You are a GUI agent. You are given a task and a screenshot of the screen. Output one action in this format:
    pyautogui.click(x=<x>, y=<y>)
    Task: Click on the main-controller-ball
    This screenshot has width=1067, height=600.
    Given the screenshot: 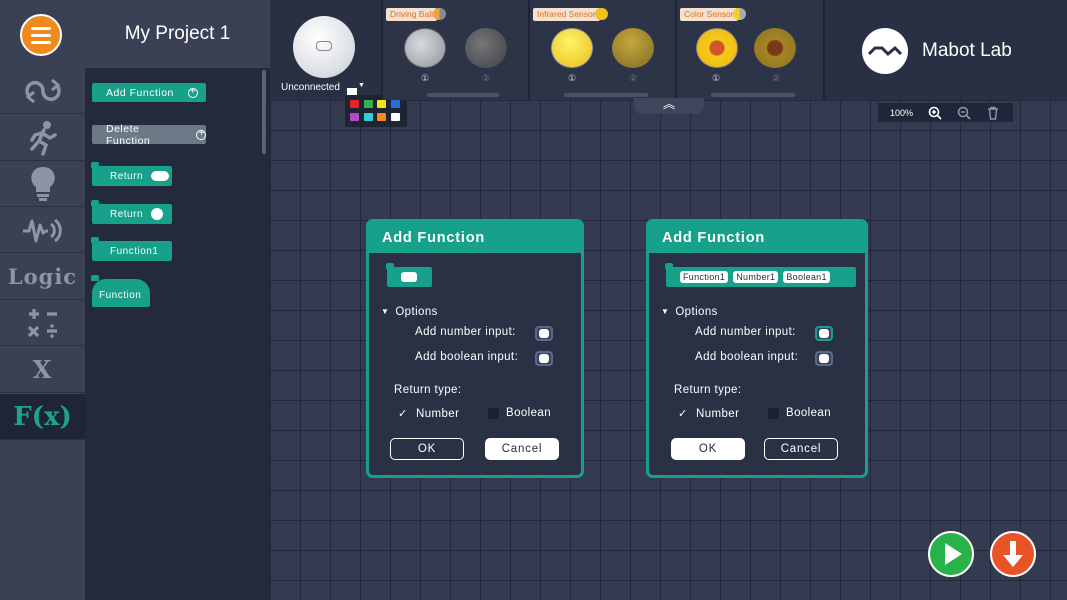 What is the action you would take?
    pyautogui.click(x=324, y=47)
    